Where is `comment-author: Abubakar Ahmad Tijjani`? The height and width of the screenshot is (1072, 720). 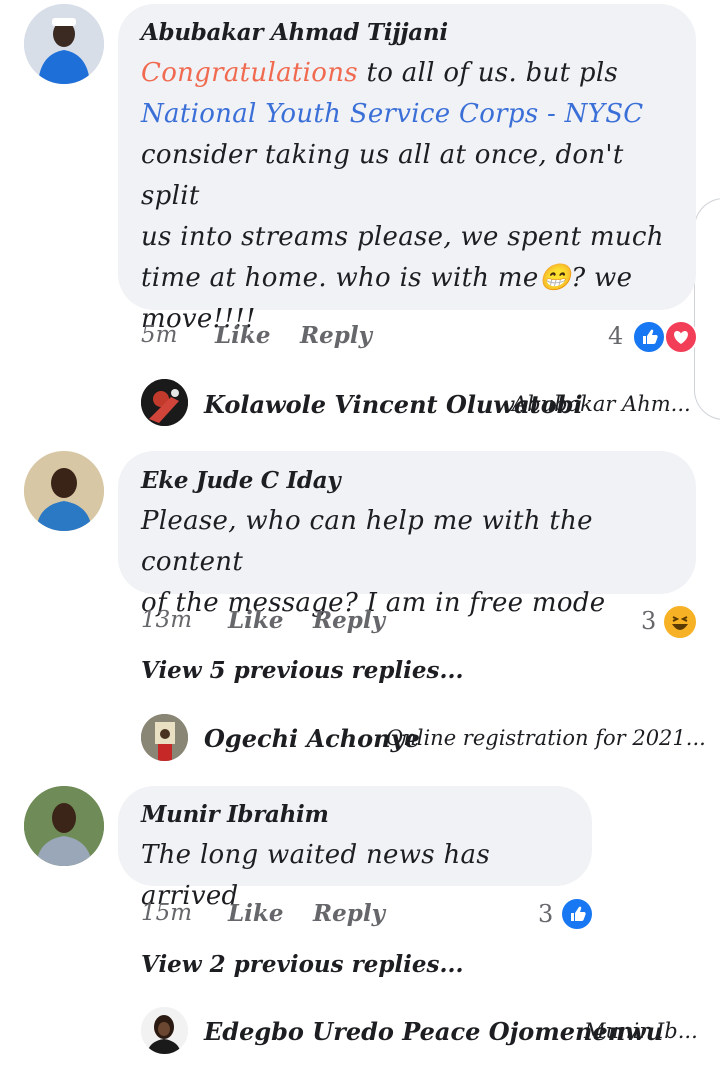 comment-author: Abubakar Ahmad Tijjani is located at coordinates (294, 32).